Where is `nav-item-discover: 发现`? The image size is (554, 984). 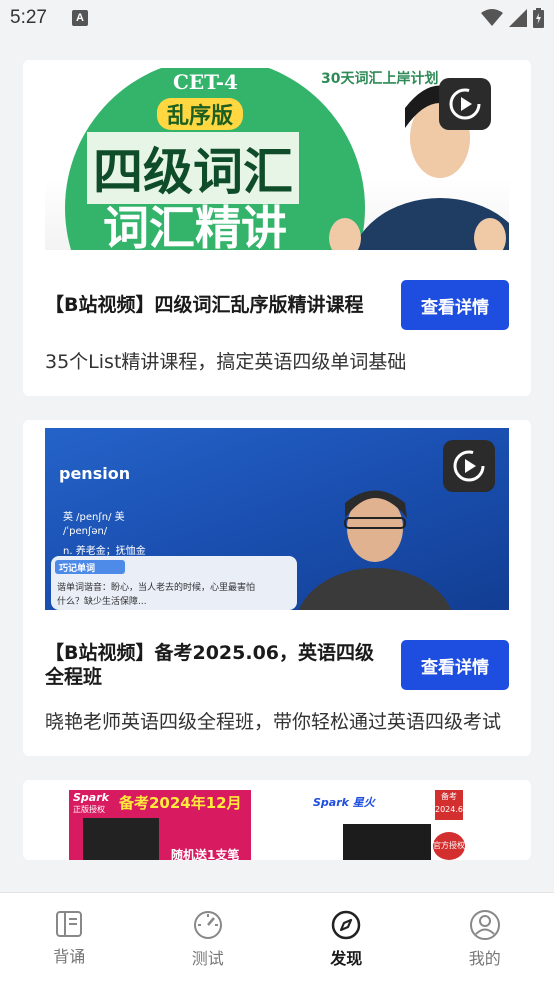
nav-item-discover: 发现 is located at coordinates (346, 939).